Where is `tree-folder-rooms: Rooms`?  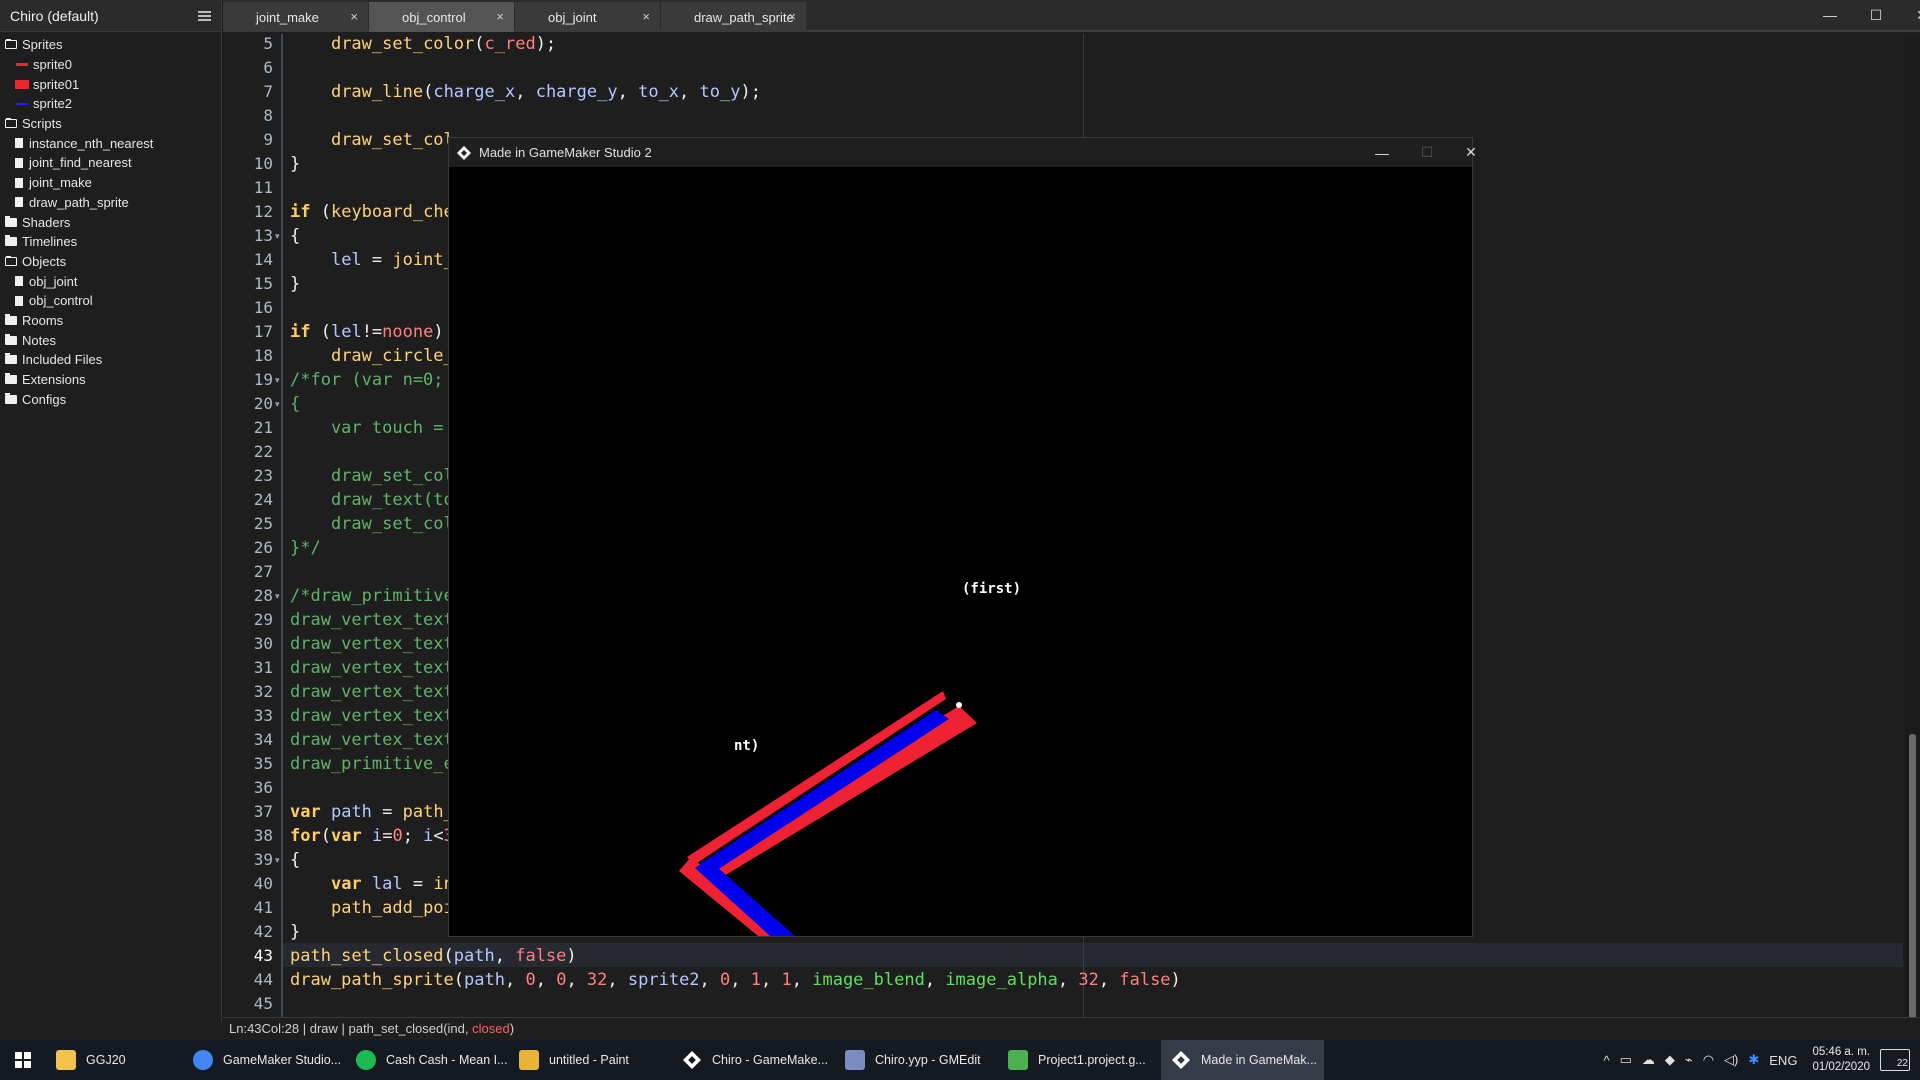
tree-folder-rooms: Rooms is located at coordinates (110, 321).